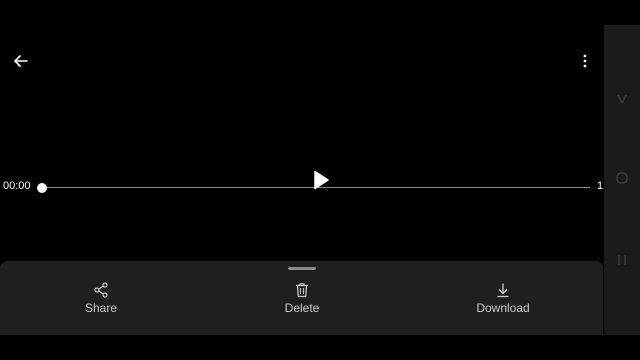 This screenshot has height=360, width=640. What do you see at coordinates (101, 308) in the screenshot?
I see `share-label: Share` at bounding box center [101, 308].